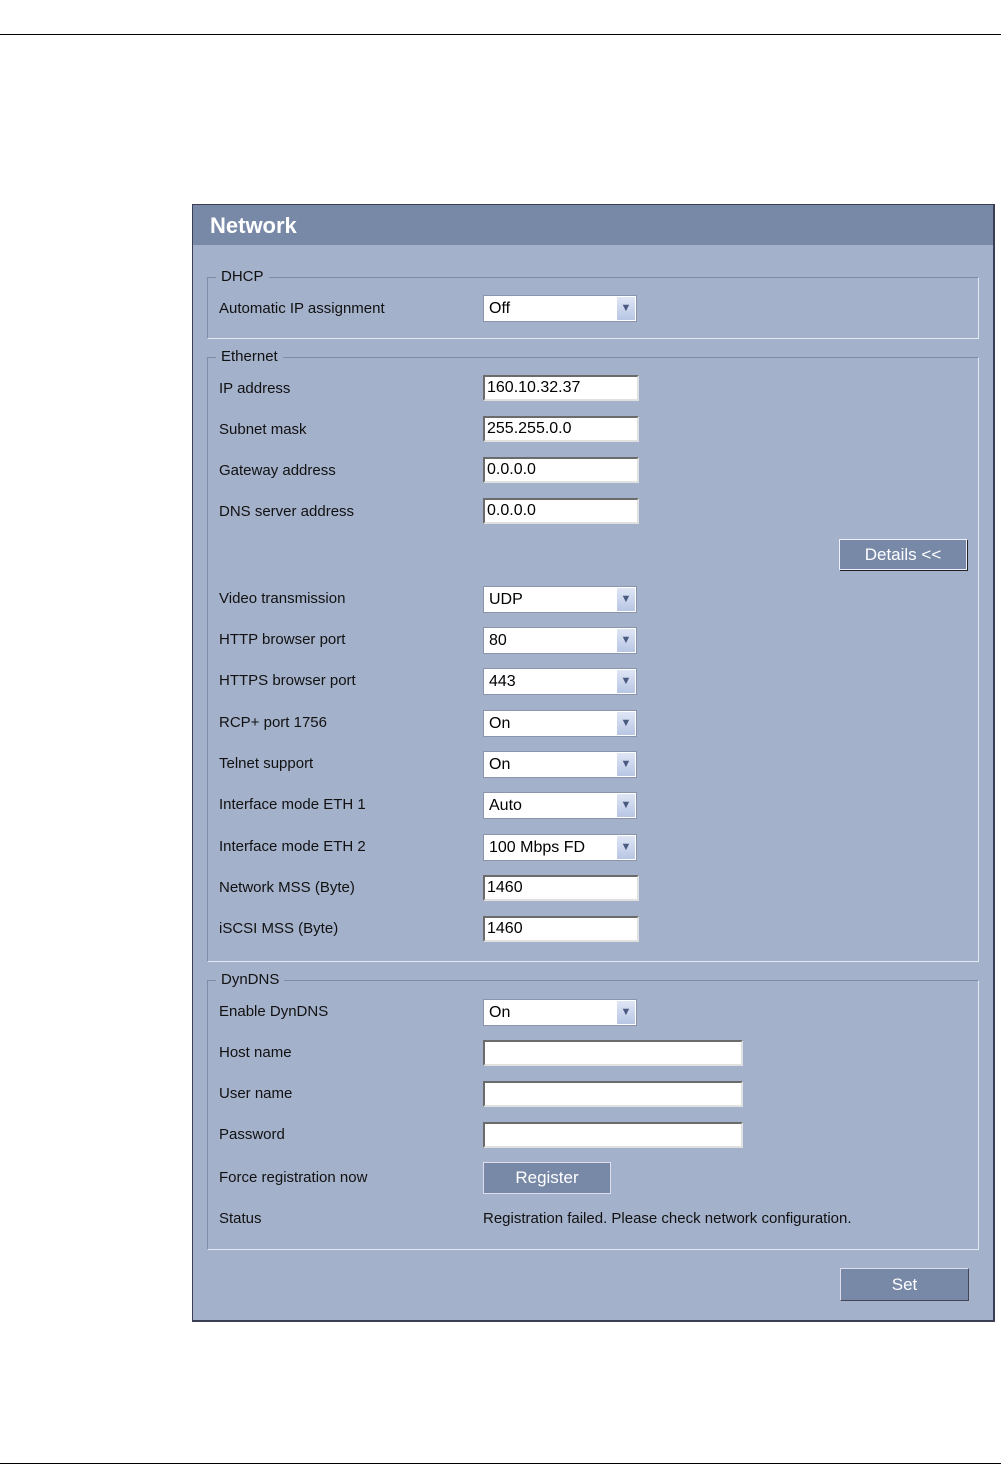 This screenshot has height=1465, width=1001. What do you see at coordinates (498, 640) in the screenshot?
I see `select-value: 80` at bounding box center [498, 640].